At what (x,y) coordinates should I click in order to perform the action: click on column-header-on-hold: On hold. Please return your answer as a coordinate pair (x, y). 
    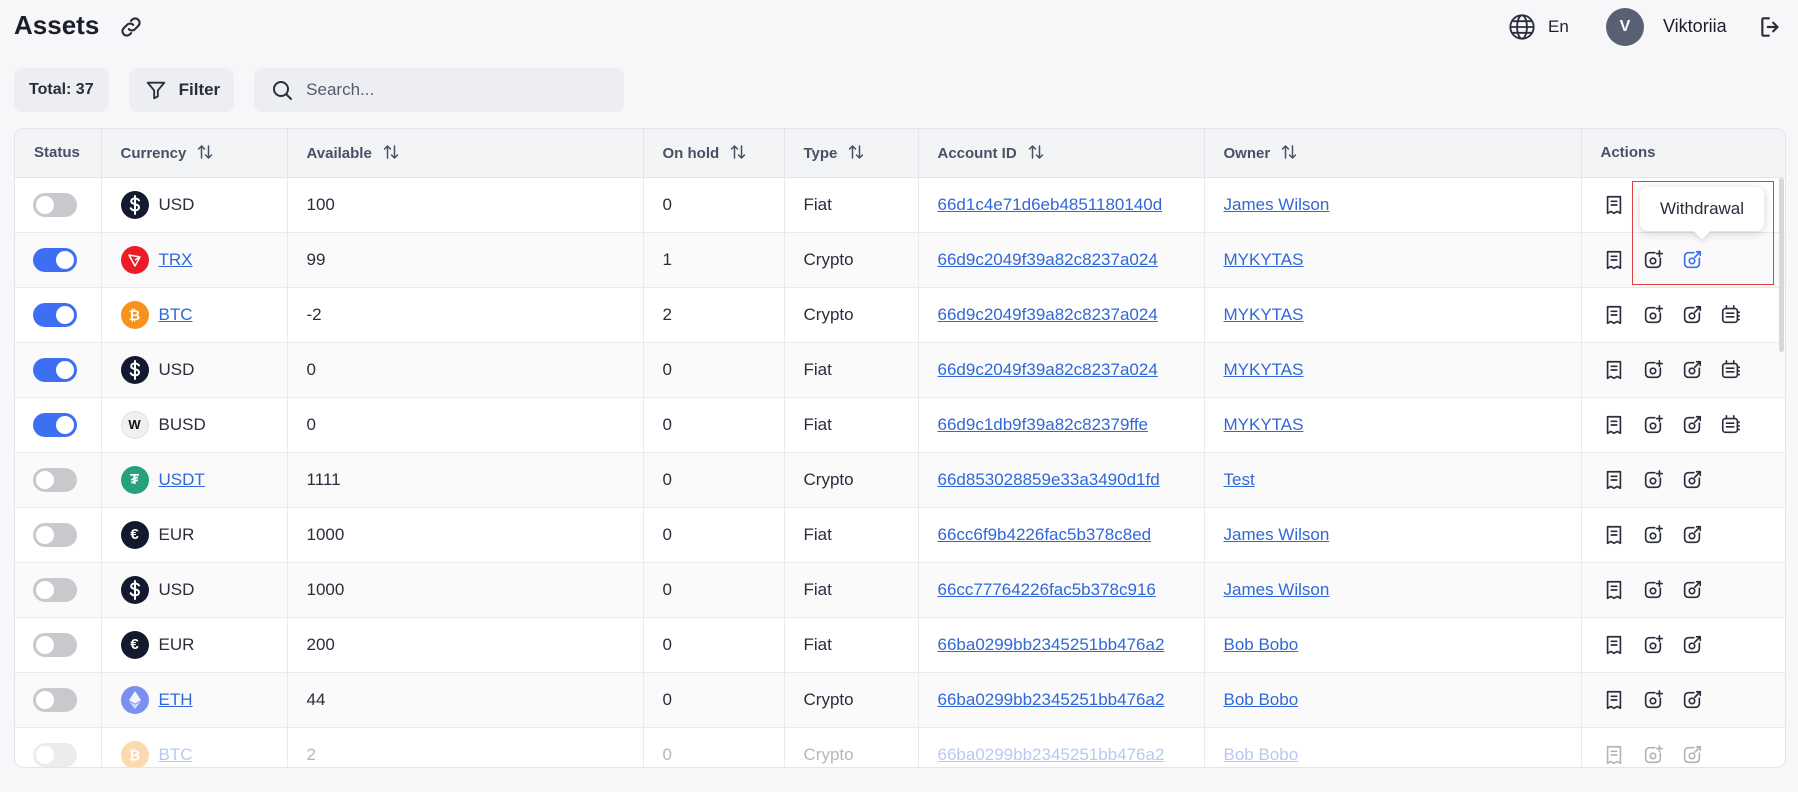
    Looking at the image, I should click on (714, 153).